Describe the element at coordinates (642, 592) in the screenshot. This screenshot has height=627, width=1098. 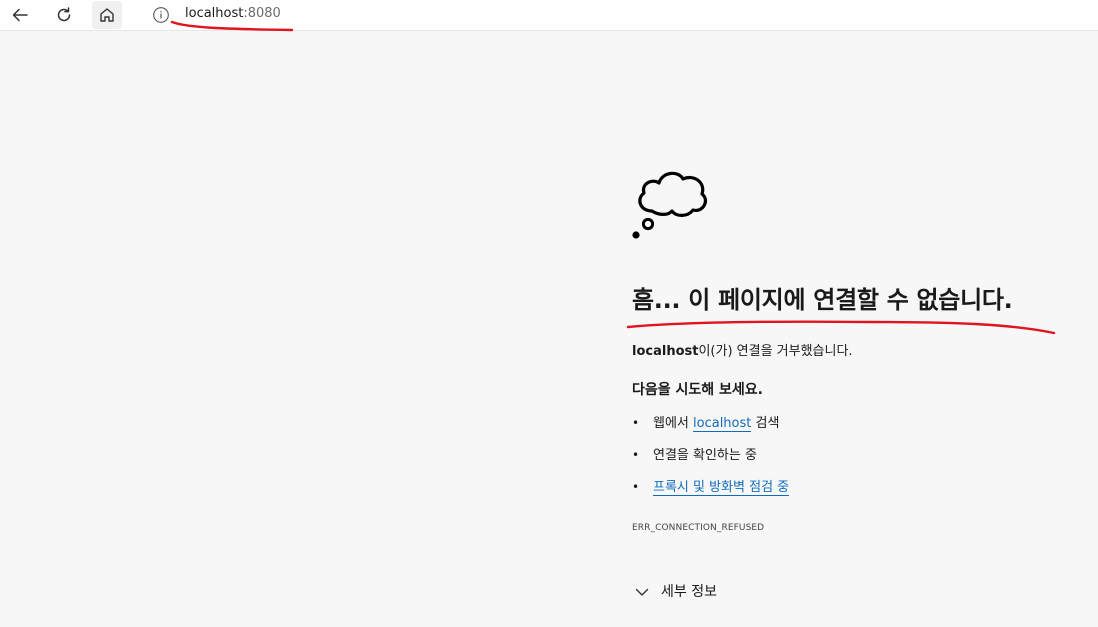
I see `chevron-down-icon` at that location.